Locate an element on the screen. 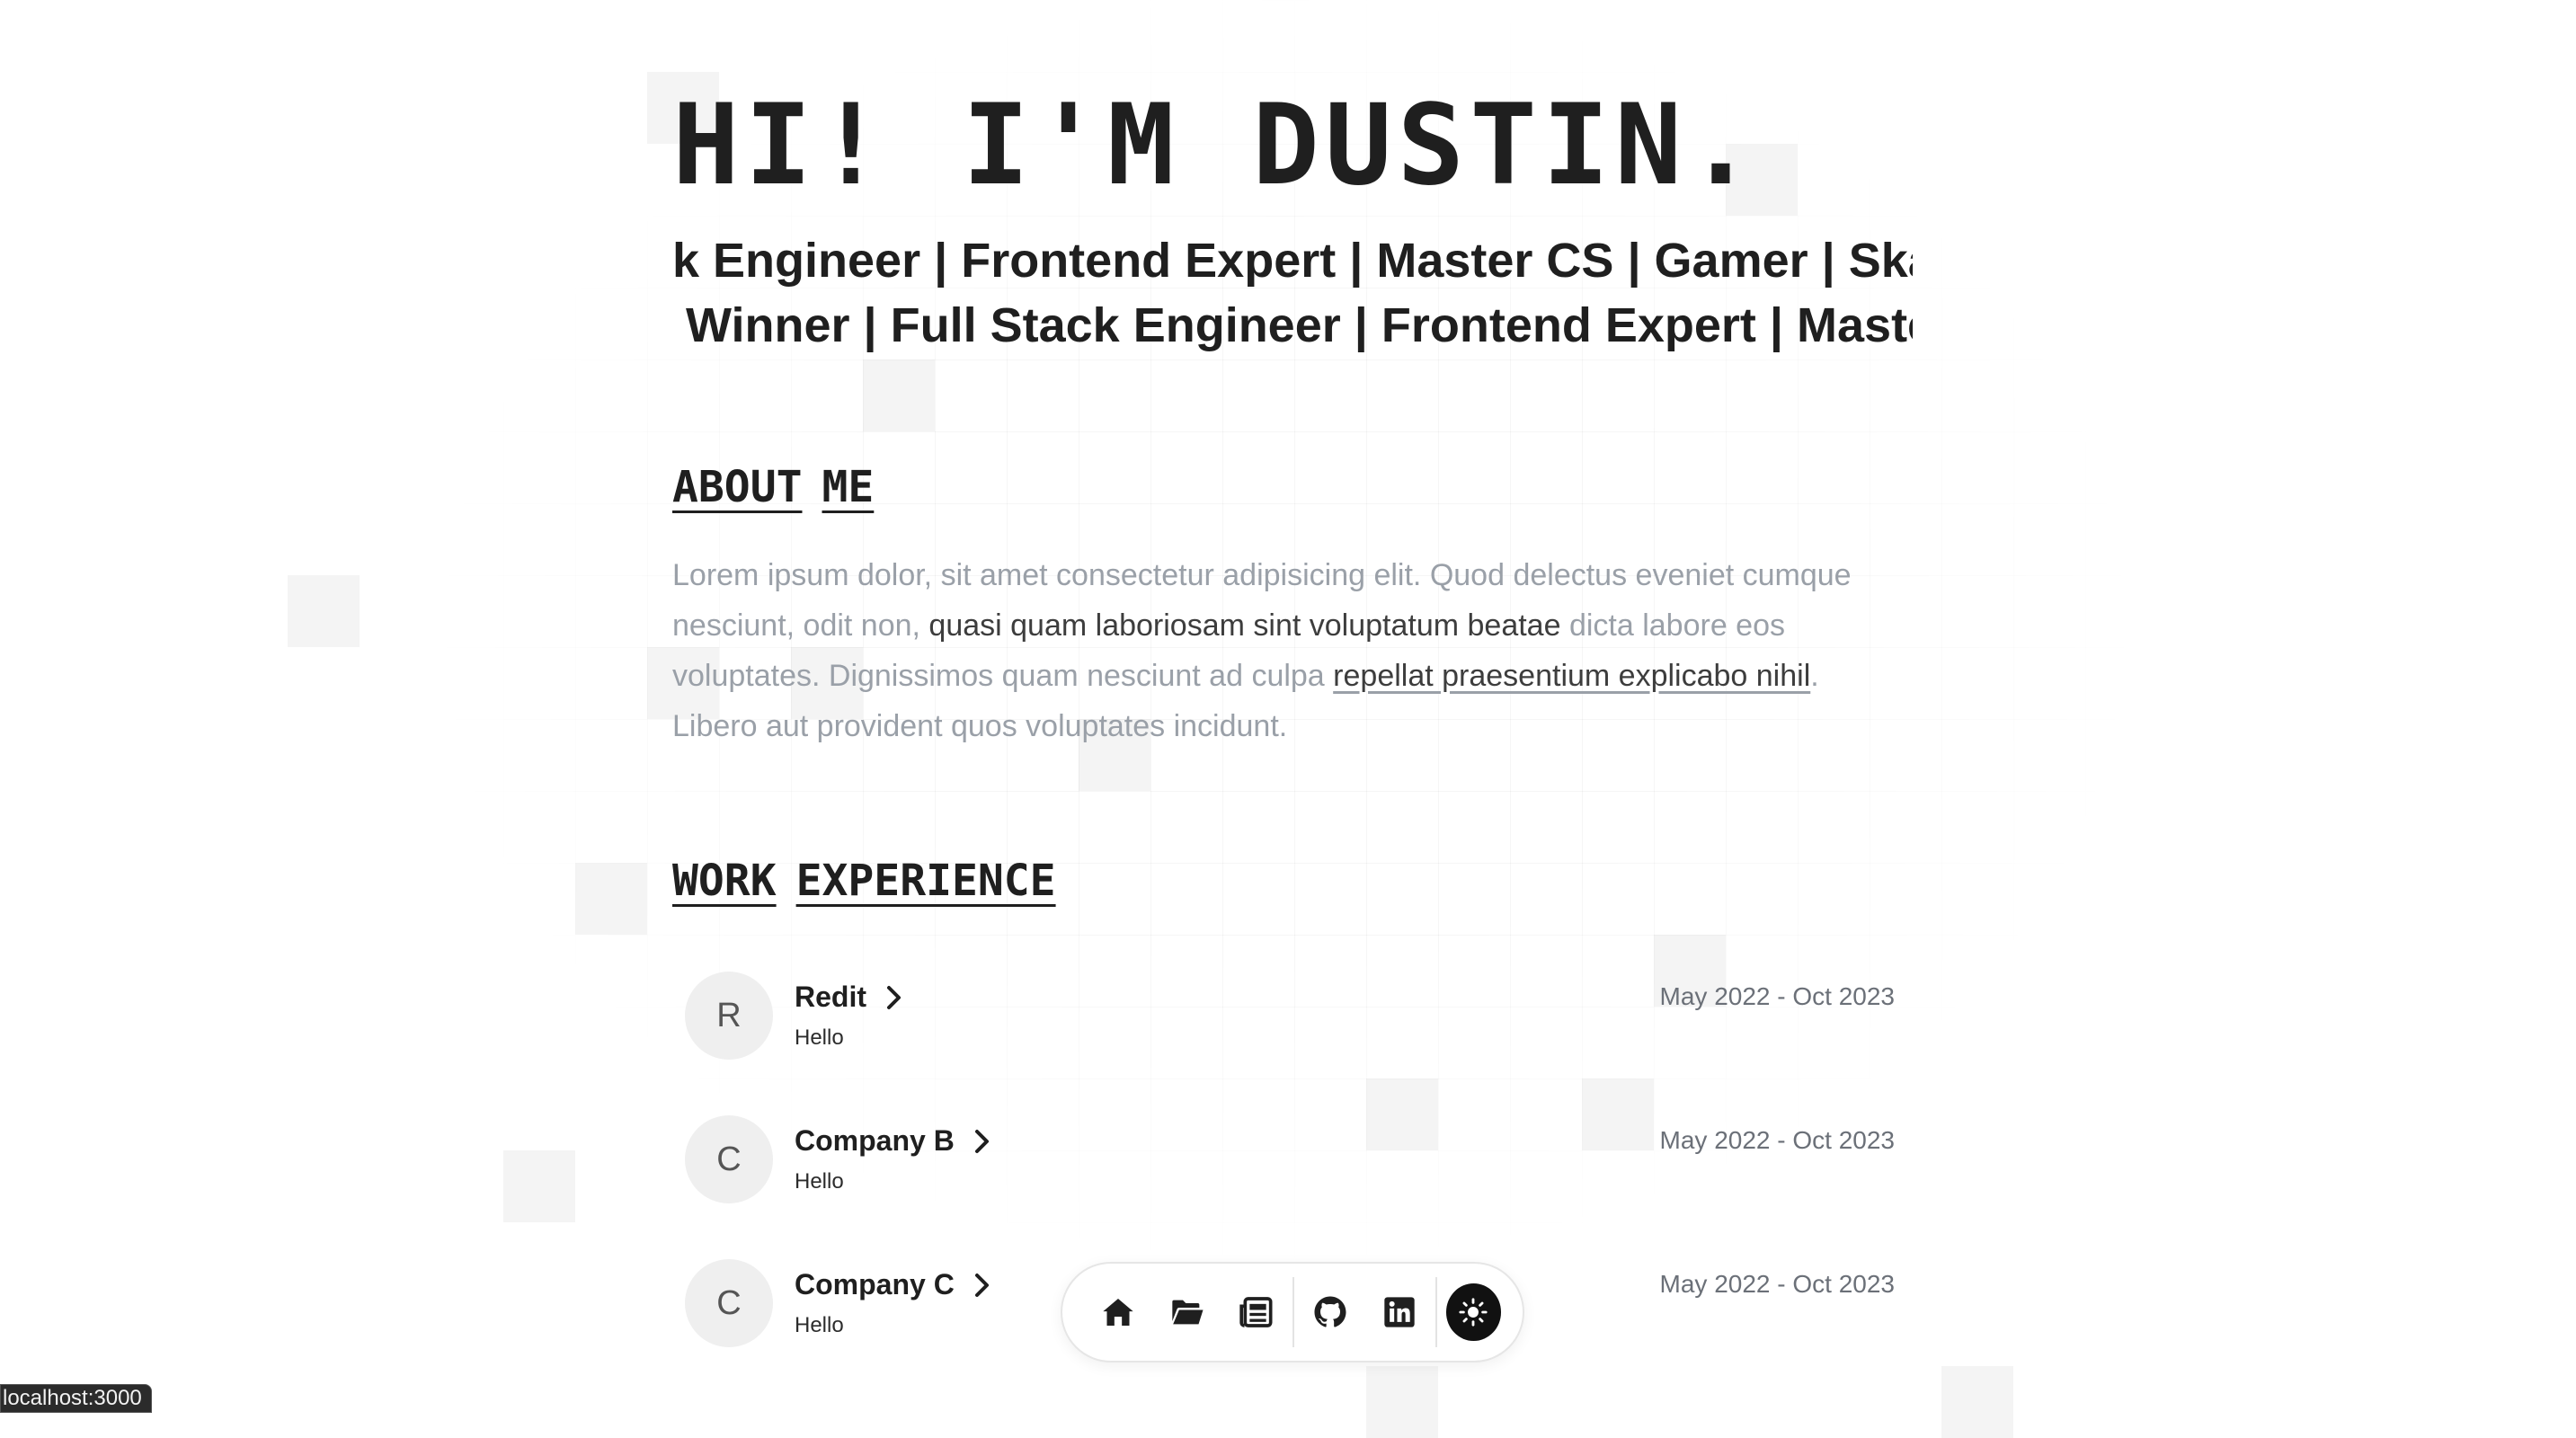 This screenshot has height=1438, width=2576. work-item: R Redit Hello May 2022 - Oct 2023 is located at coordinates (1299, 1016).